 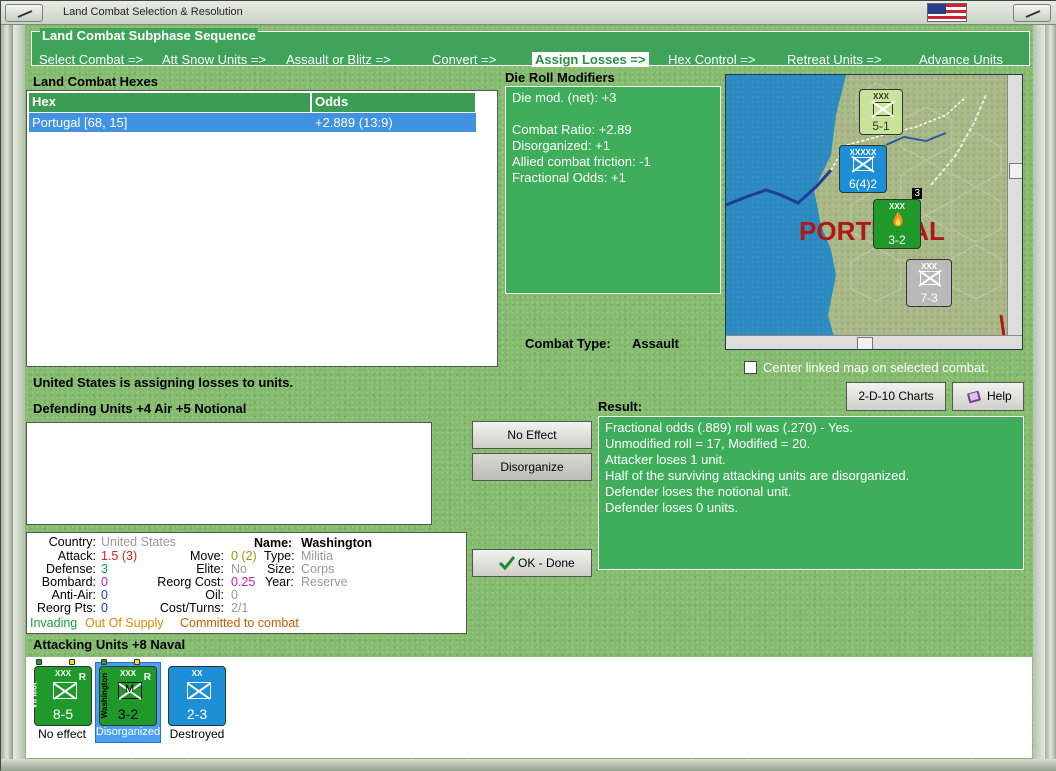 What do you see at coordinates (273, 543) in the screenshot?
I see `name-label: Name:` at bounding box center [273, 543].